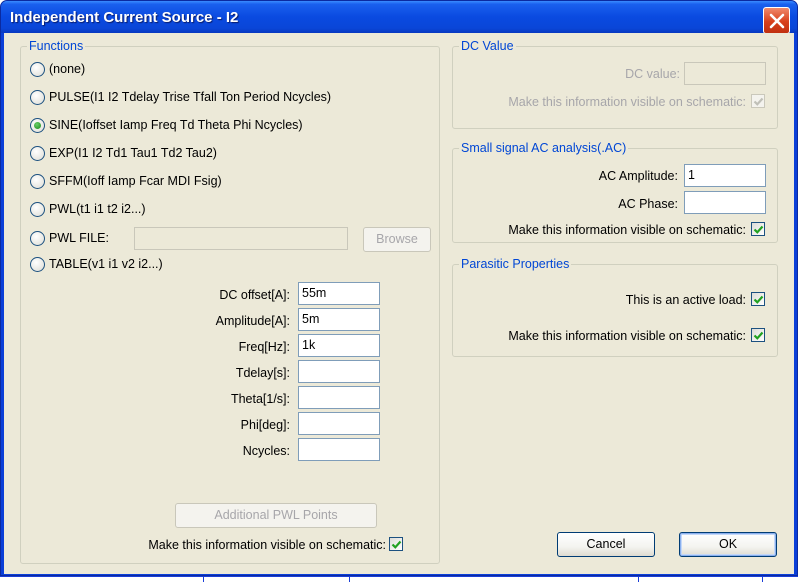 Image resolution: width=798 pixels, height=582 pixels. I want to click on radio-pwl-file: PWL FILE:, so click(69, 238).